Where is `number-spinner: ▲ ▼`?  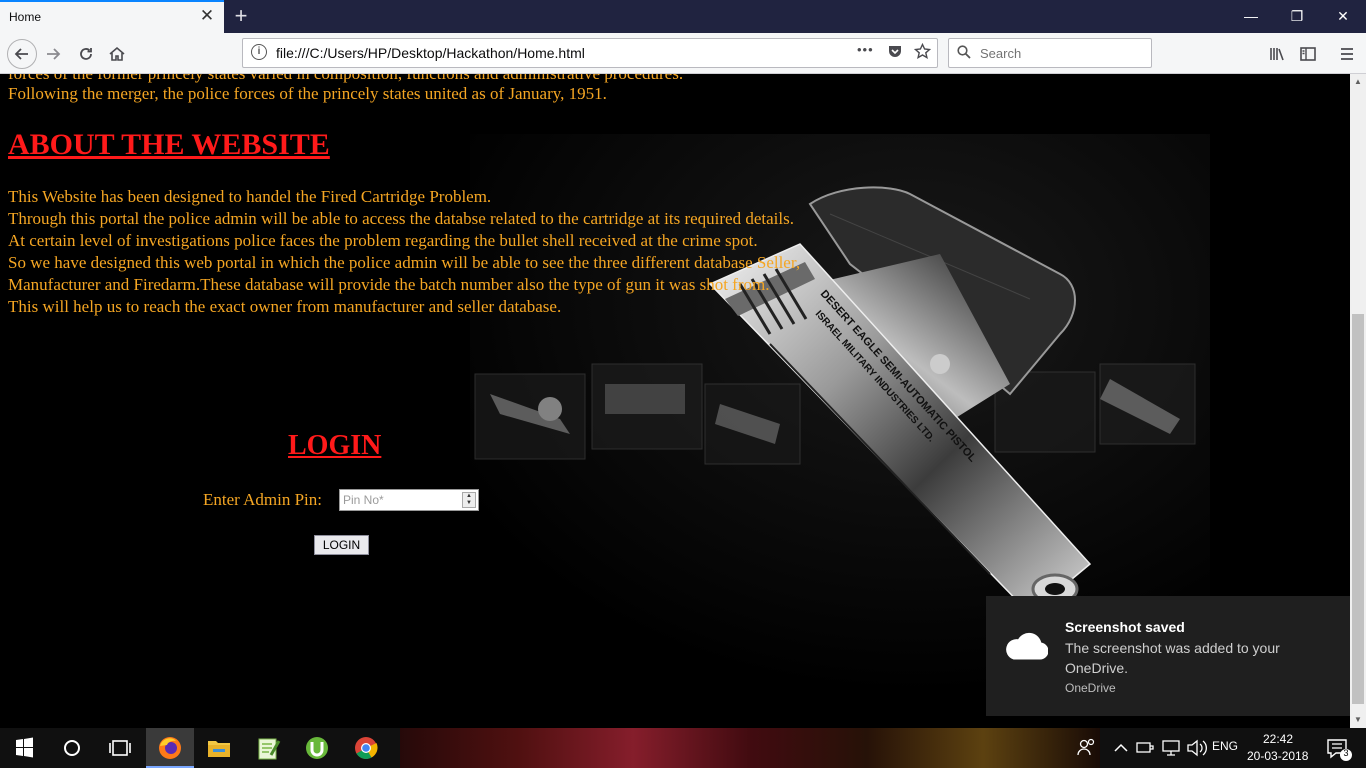 number-spinner: ▲ ▼ is located at coordinates (469, 500).